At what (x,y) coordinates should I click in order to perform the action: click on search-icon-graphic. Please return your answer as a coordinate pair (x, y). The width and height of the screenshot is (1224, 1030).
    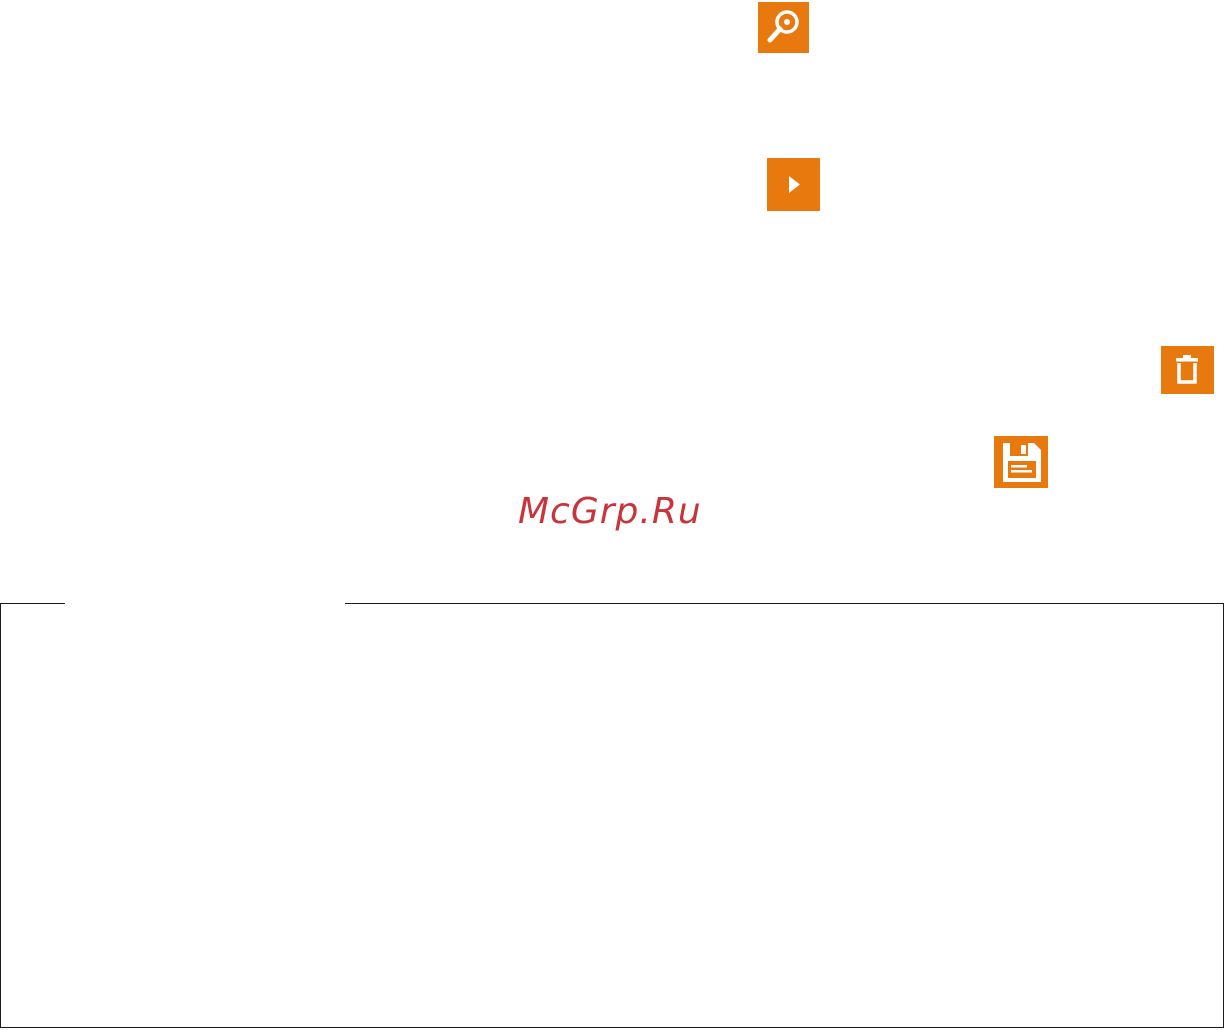
    Looking at the image, I should click on (783, 27).